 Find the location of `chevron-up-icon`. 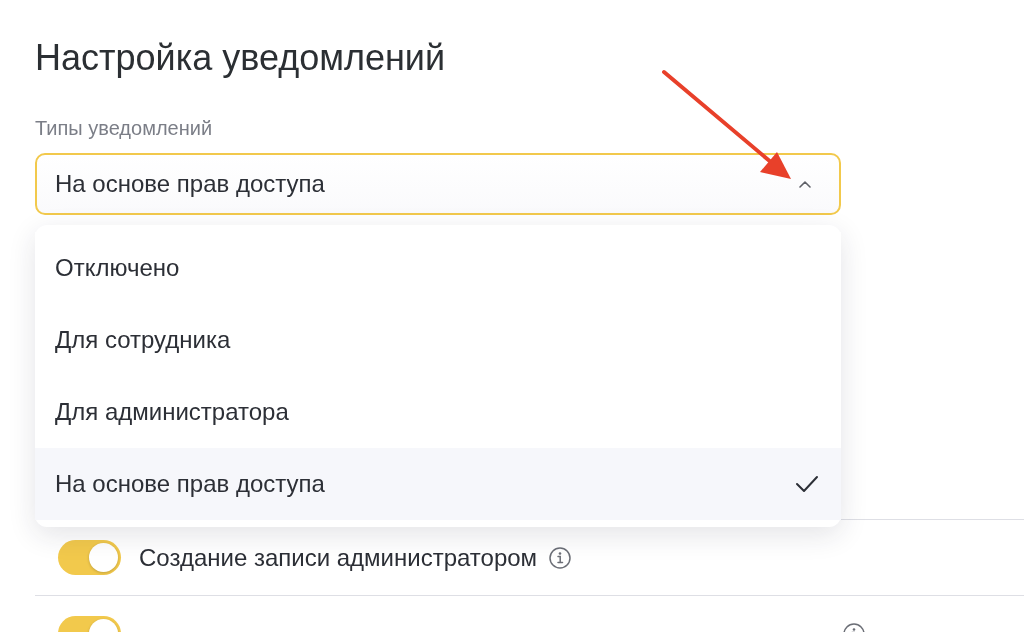

chevron-up-icon is located at coordinates (805, 184).